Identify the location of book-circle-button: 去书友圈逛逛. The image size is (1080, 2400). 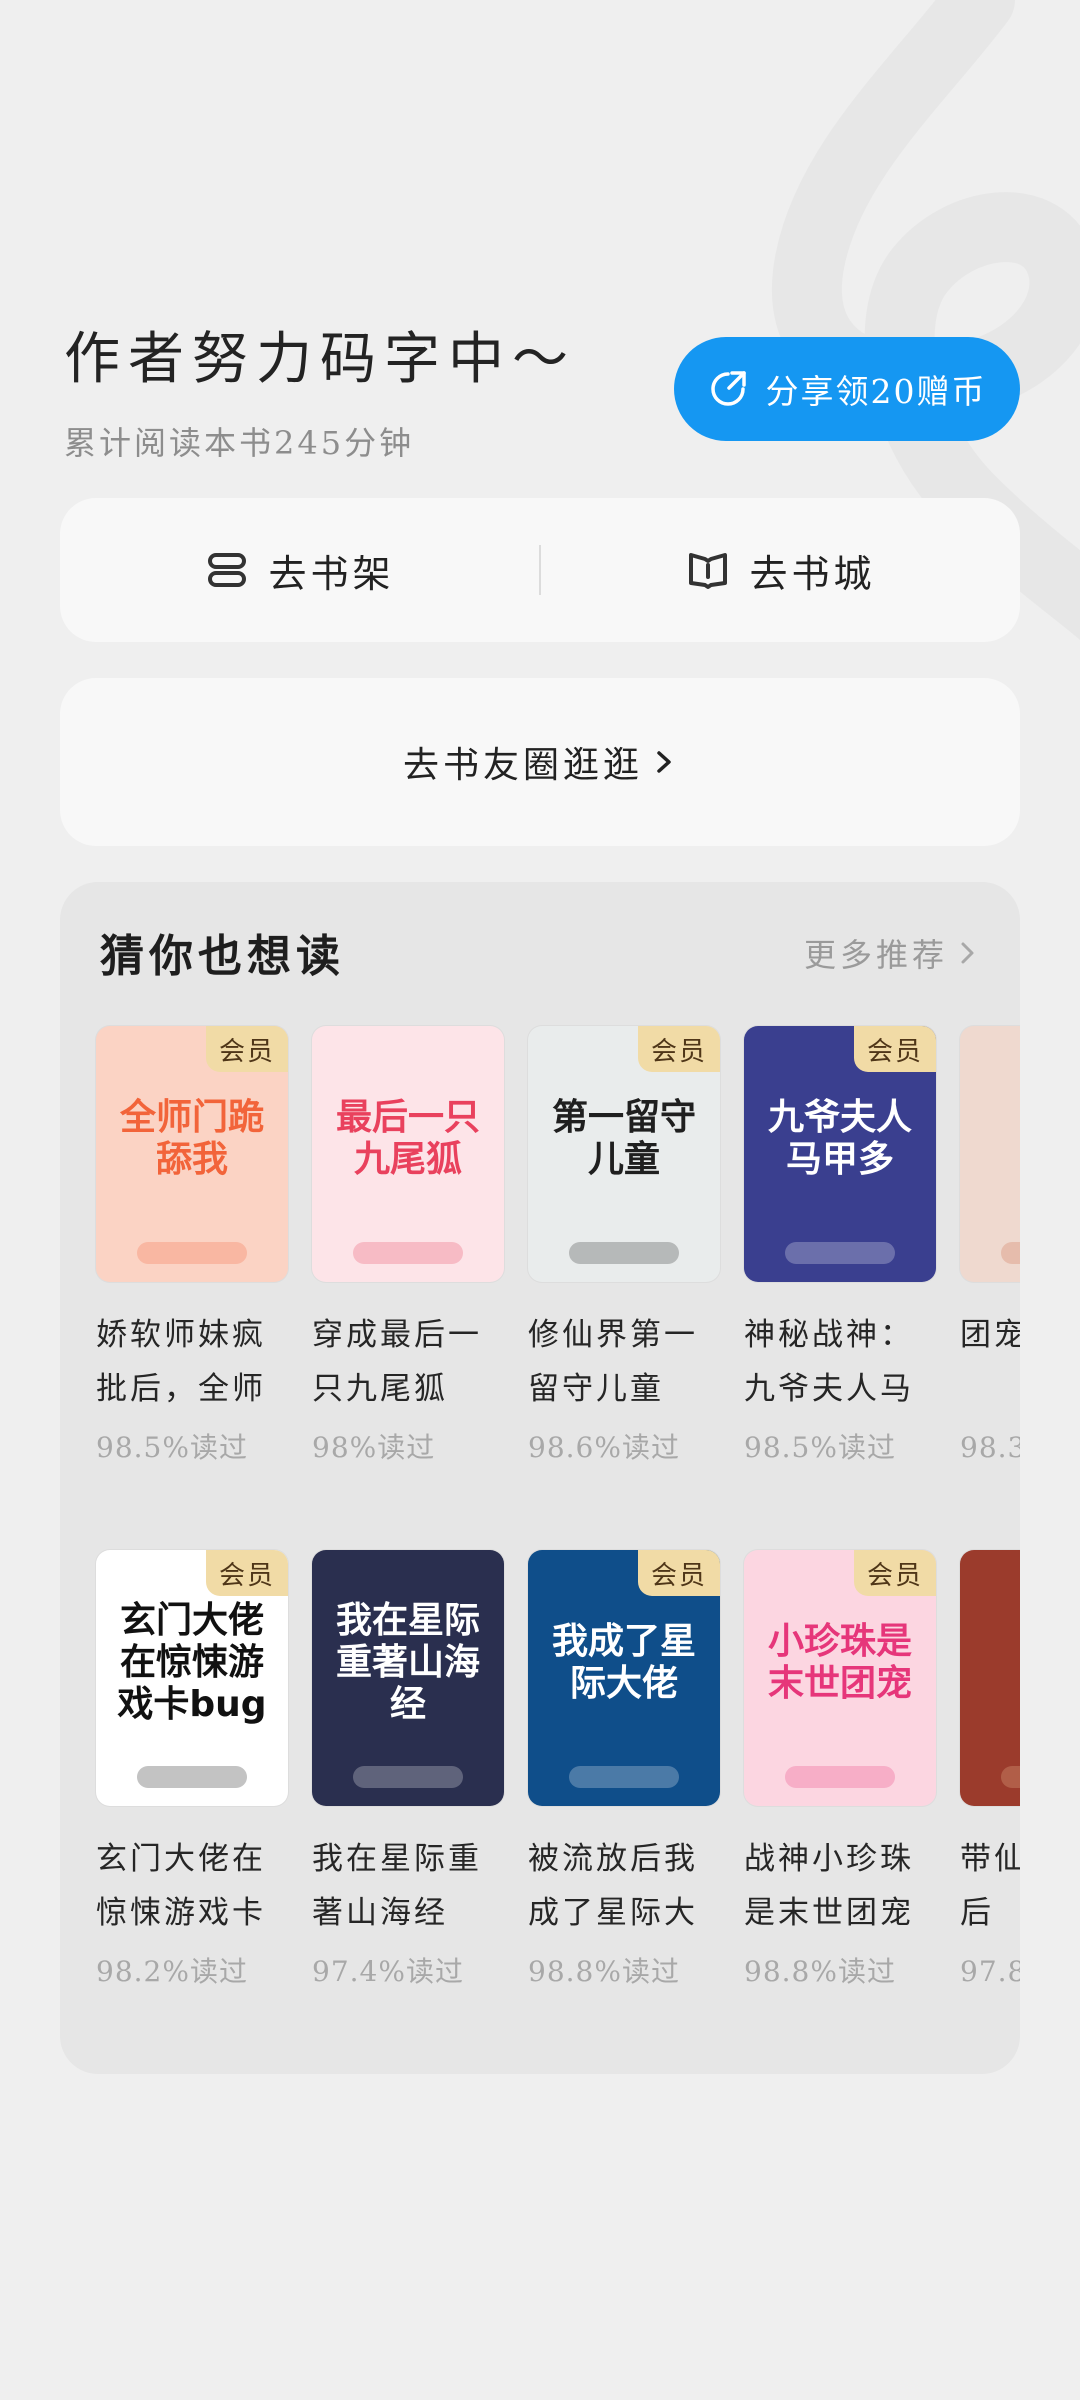
(540, 762).